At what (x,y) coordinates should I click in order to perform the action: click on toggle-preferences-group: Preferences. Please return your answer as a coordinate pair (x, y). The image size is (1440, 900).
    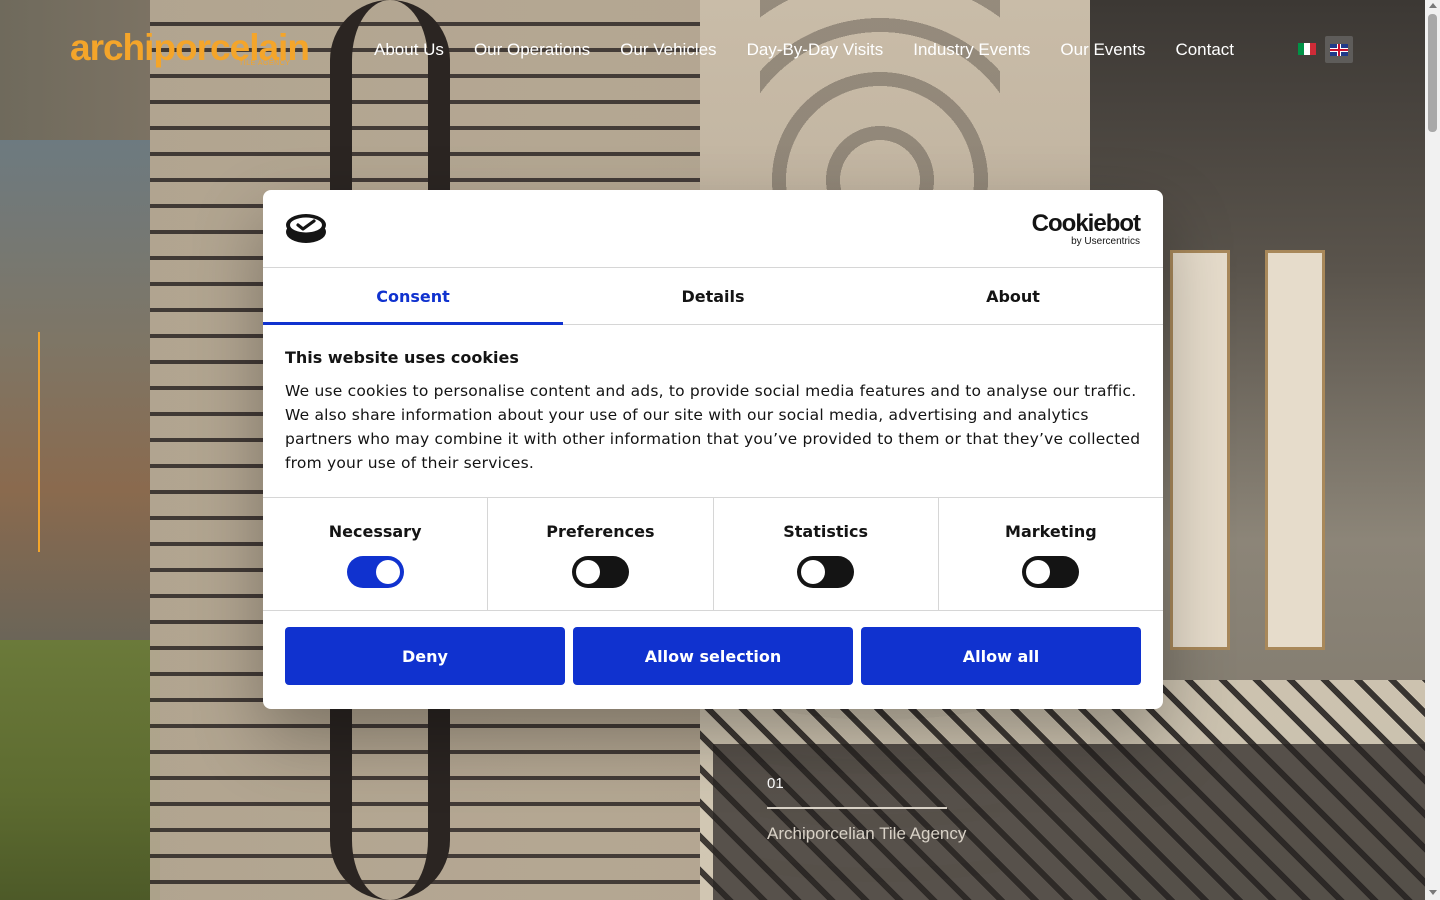
    Looking at the image, I should click on (601, 554).